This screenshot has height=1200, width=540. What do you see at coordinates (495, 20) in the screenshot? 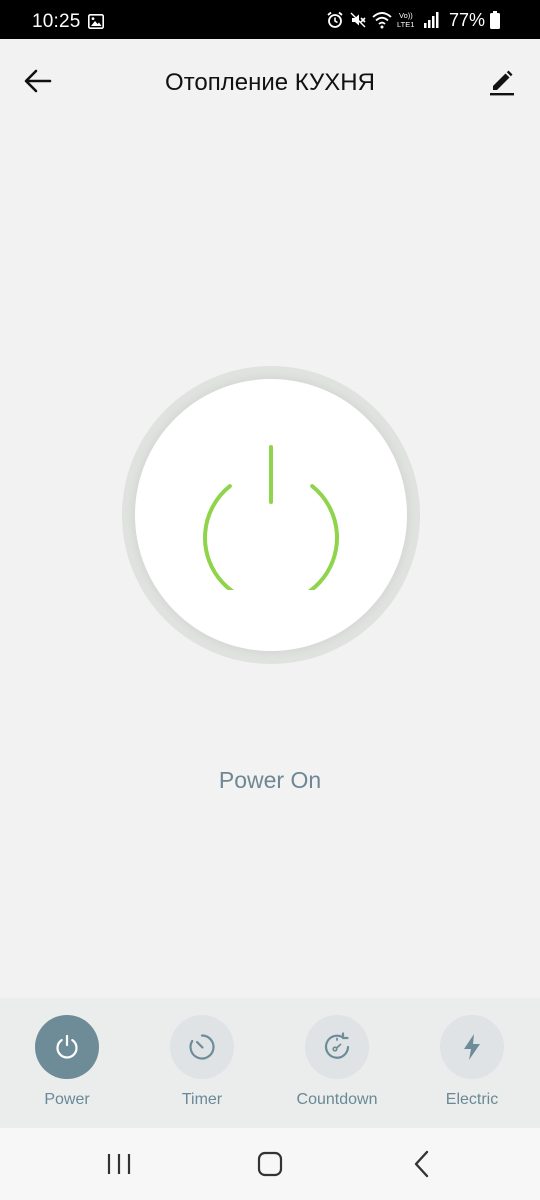
I see `battery-icon` at bounding box center [495, 20].